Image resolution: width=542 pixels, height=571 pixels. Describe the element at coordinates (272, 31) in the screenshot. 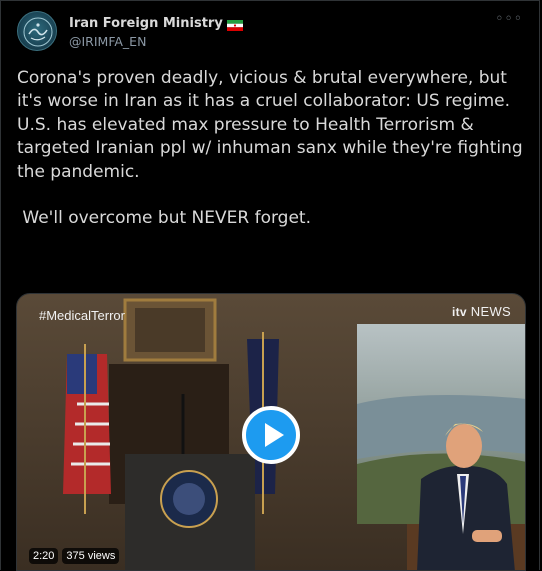

I see `tweet-header: Iran Foreign Ministry @IRIMFA_EN ◦◦◦` at that location.